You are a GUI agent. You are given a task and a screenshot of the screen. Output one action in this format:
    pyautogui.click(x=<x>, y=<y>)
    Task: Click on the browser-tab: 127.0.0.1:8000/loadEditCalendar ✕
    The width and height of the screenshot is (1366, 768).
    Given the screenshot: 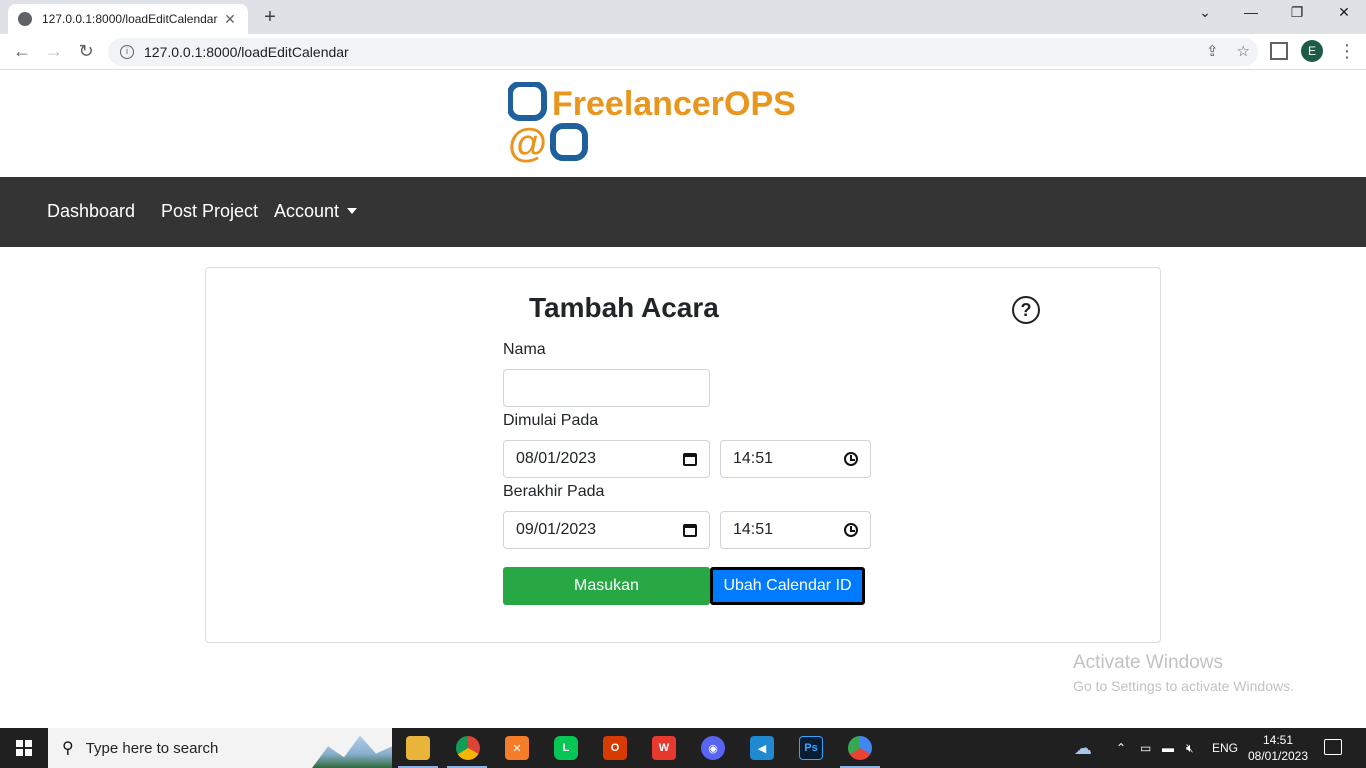 What is the action you would take?
    pyautogui.click(x=128, y=19)
    